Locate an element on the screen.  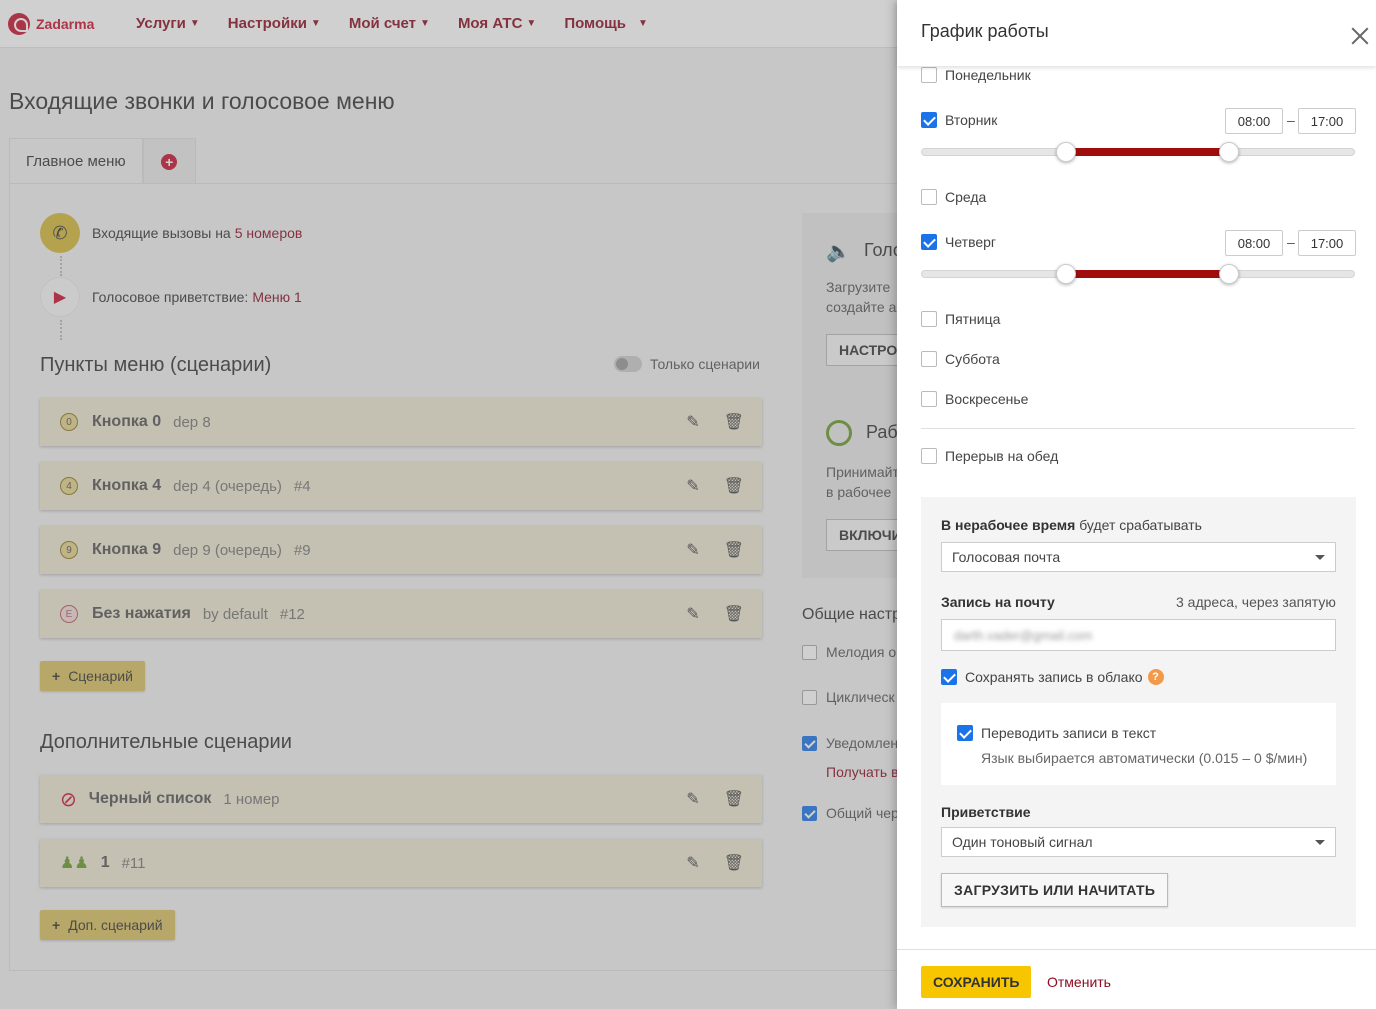
day-tuesday: Вторник is located at coordinates (959, 120).